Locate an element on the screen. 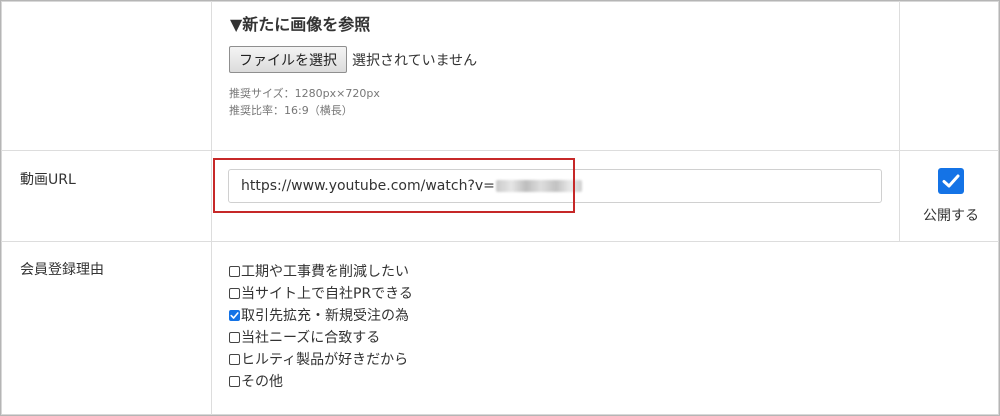 The height and width of the screenshot is (416, 1000). reason-checkbox-checked is located at coordinates (234, 315).